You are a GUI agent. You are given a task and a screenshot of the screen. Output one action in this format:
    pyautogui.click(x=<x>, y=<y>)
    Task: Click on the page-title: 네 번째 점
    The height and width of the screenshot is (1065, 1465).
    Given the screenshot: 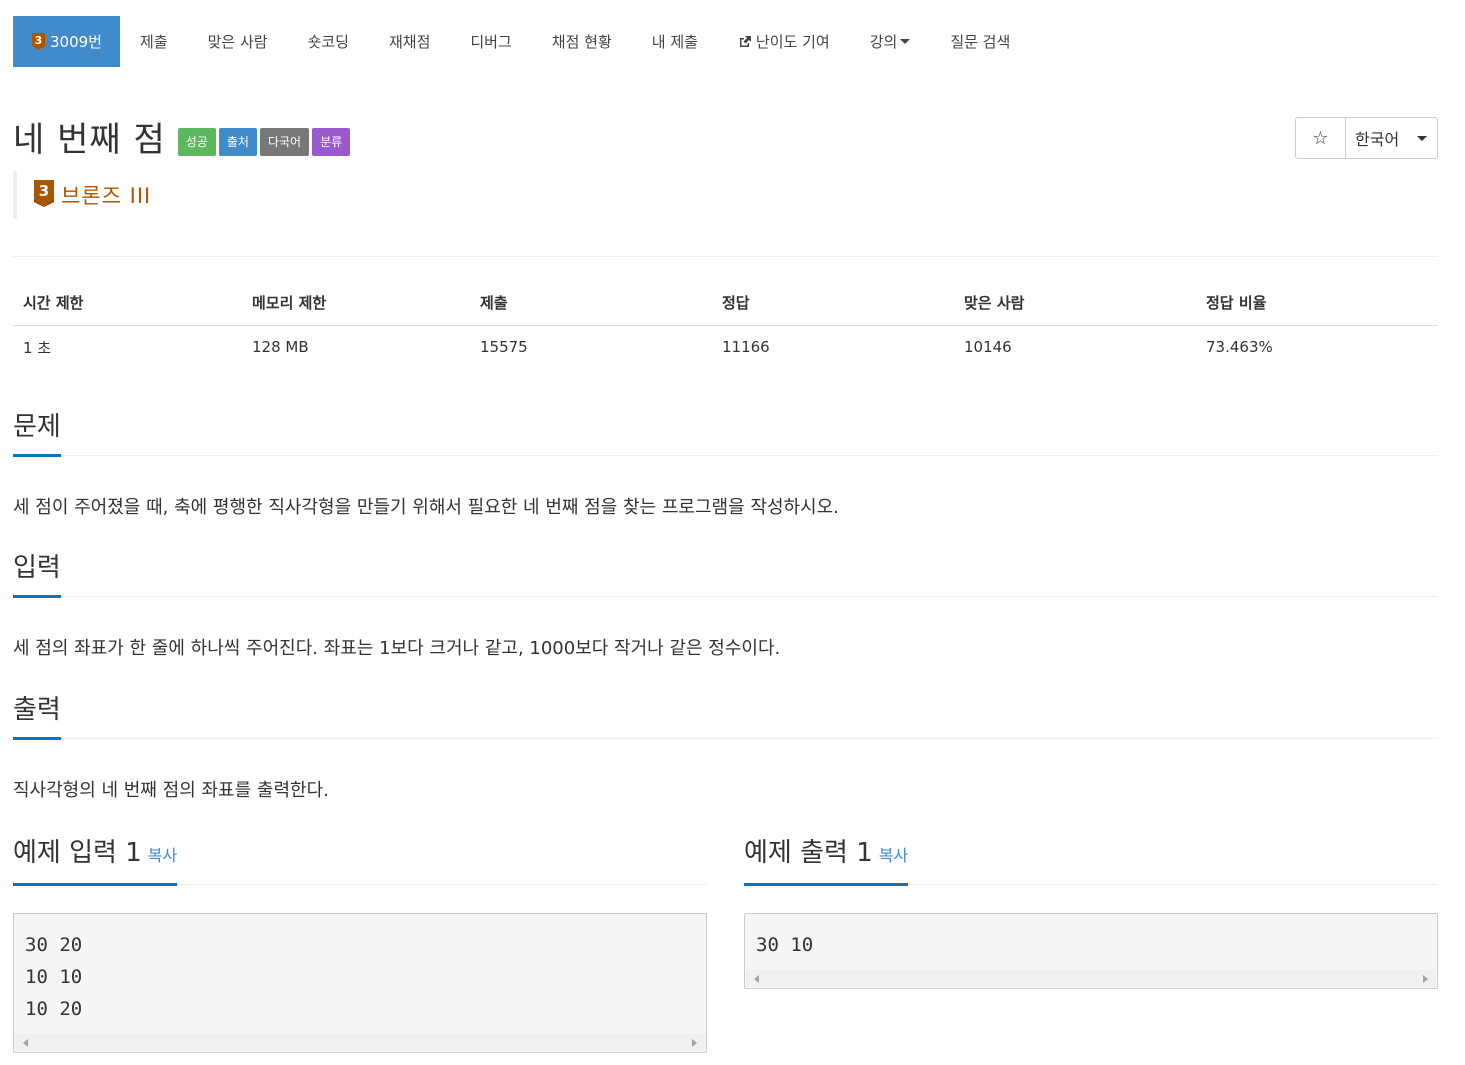 What is the action you would take?
    pyautogui.click(x=89, y=140)
    